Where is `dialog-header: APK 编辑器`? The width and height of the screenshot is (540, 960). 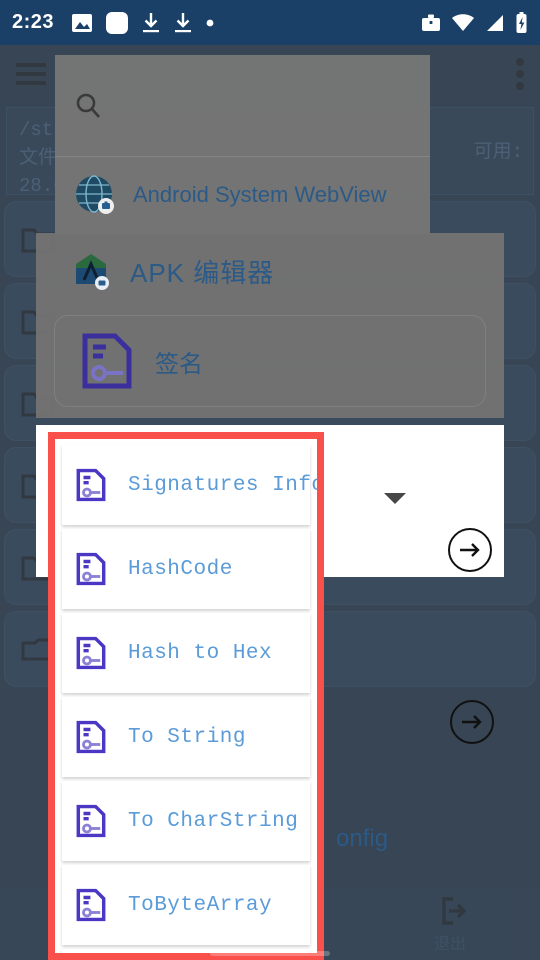 dialog-header: APK 编辑器 is located at coordinates (270, 271).